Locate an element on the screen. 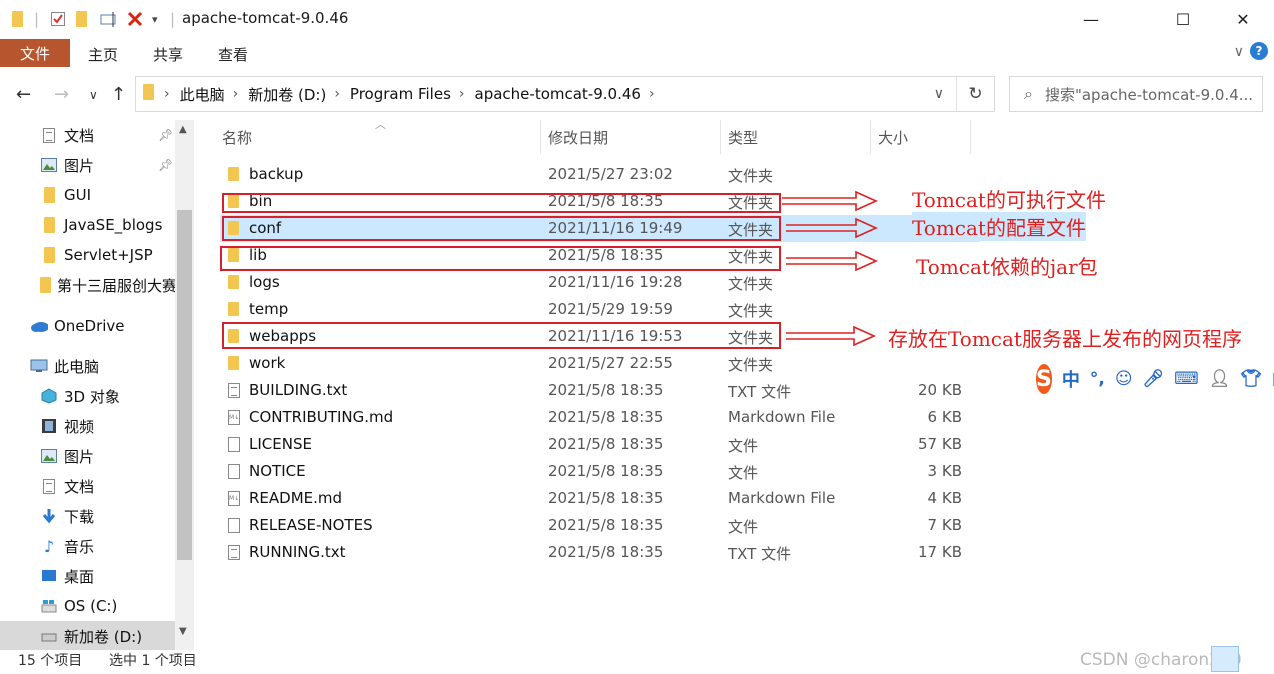  annotation-webapps: 存放在Tomcat服务器上发布的网页程序 is located at coordinates (1065, 339).